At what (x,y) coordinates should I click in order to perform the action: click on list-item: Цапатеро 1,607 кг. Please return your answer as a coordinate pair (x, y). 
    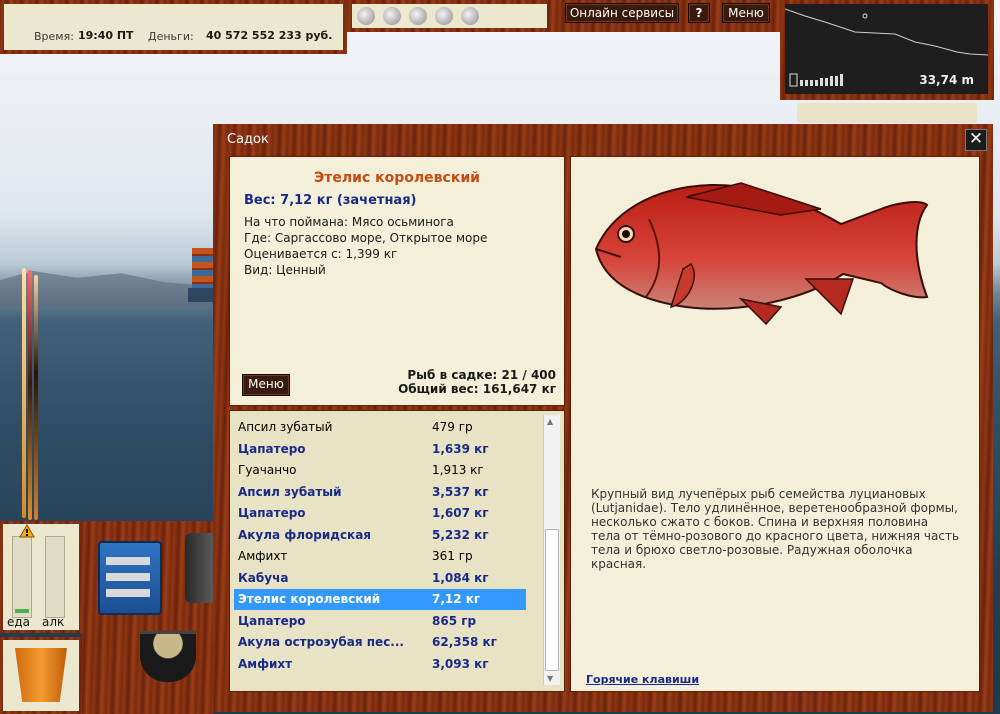
    Looking at the image, I should click on (380, 513).